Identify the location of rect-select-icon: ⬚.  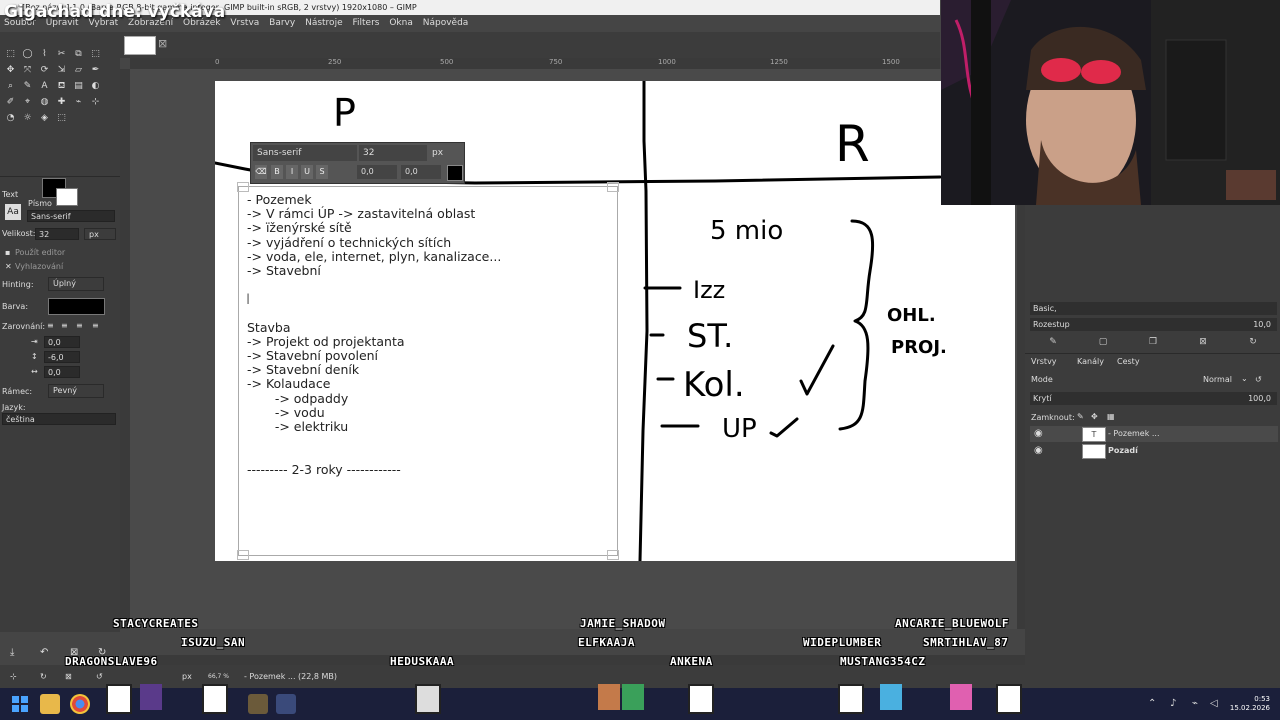
(10, 54).